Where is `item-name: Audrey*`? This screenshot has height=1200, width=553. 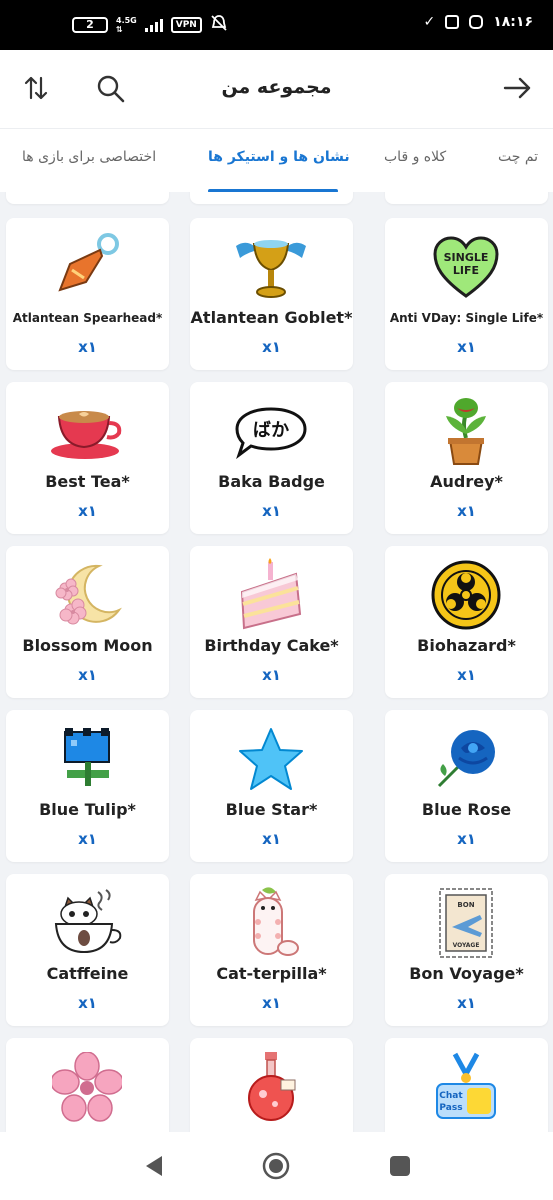
item-name: Audrey* is located at coordinates (466, 481).